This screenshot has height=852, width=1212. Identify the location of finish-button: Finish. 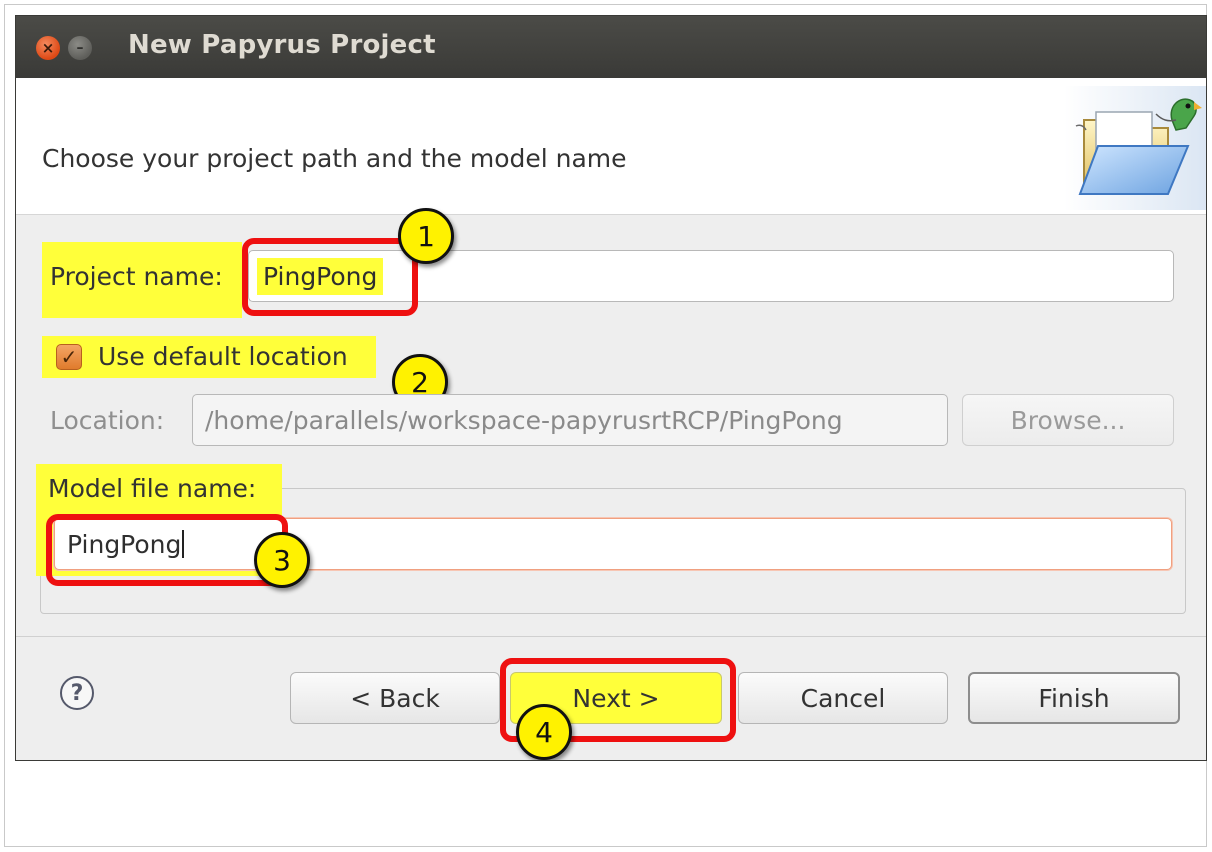
(1074, 698).